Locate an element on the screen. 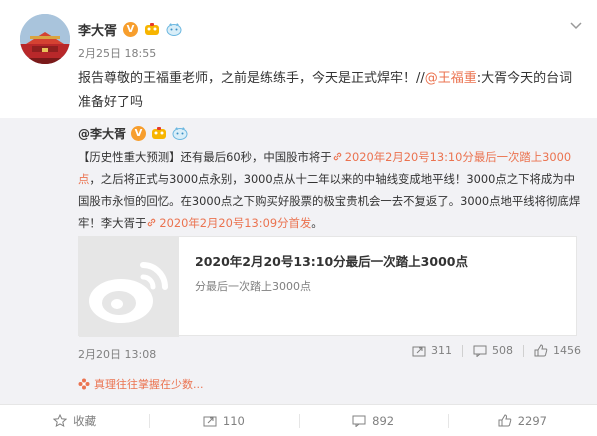 This screenshot has width=597, height=436. retweet-text-3: 。 is located at coordinates (317, 223).